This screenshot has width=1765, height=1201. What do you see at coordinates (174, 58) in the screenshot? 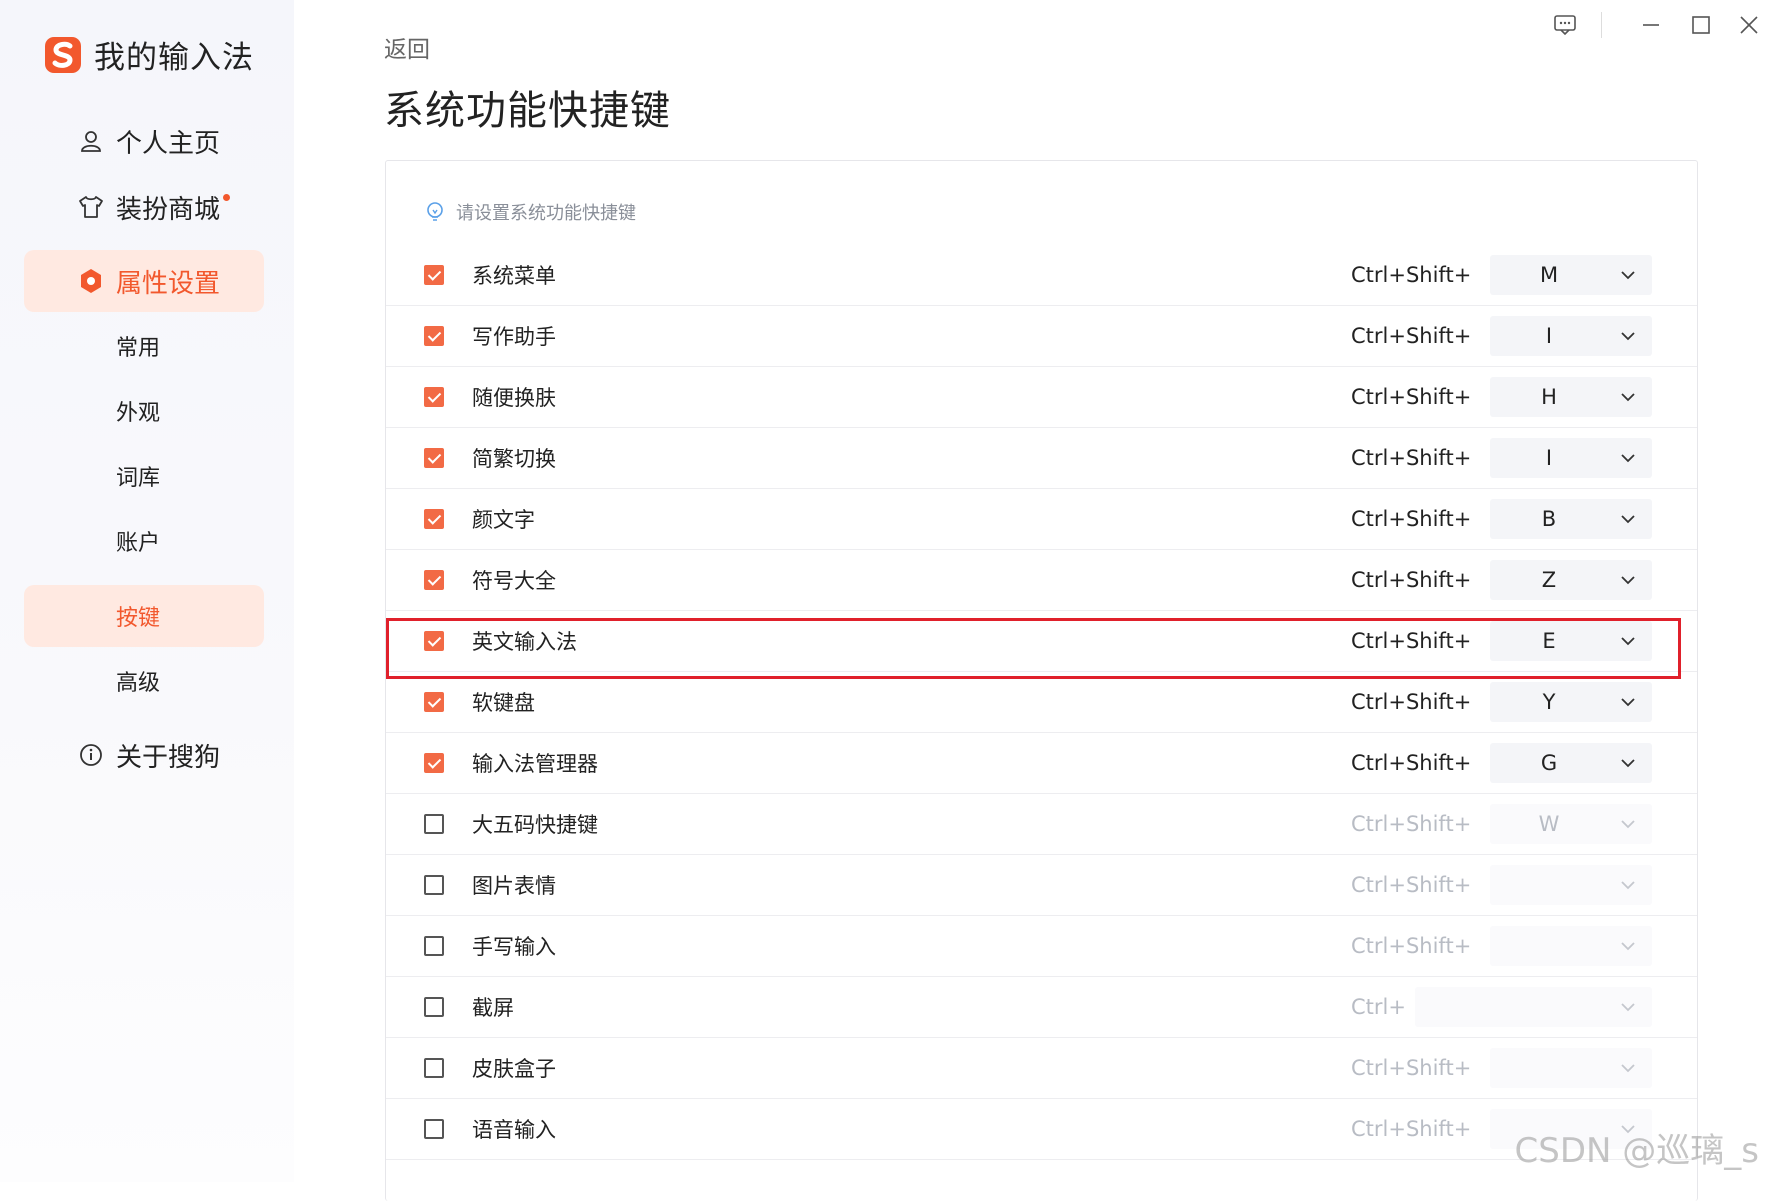
I see `app-title: 我的输入法` at bounding box center [174, 58].